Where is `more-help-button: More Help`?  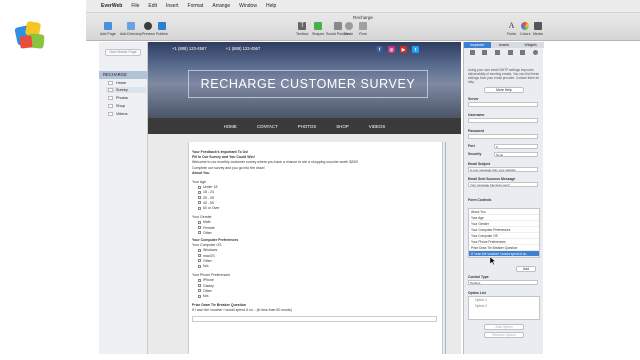 more-help-button: More Help is located at coordinates (504, 90).